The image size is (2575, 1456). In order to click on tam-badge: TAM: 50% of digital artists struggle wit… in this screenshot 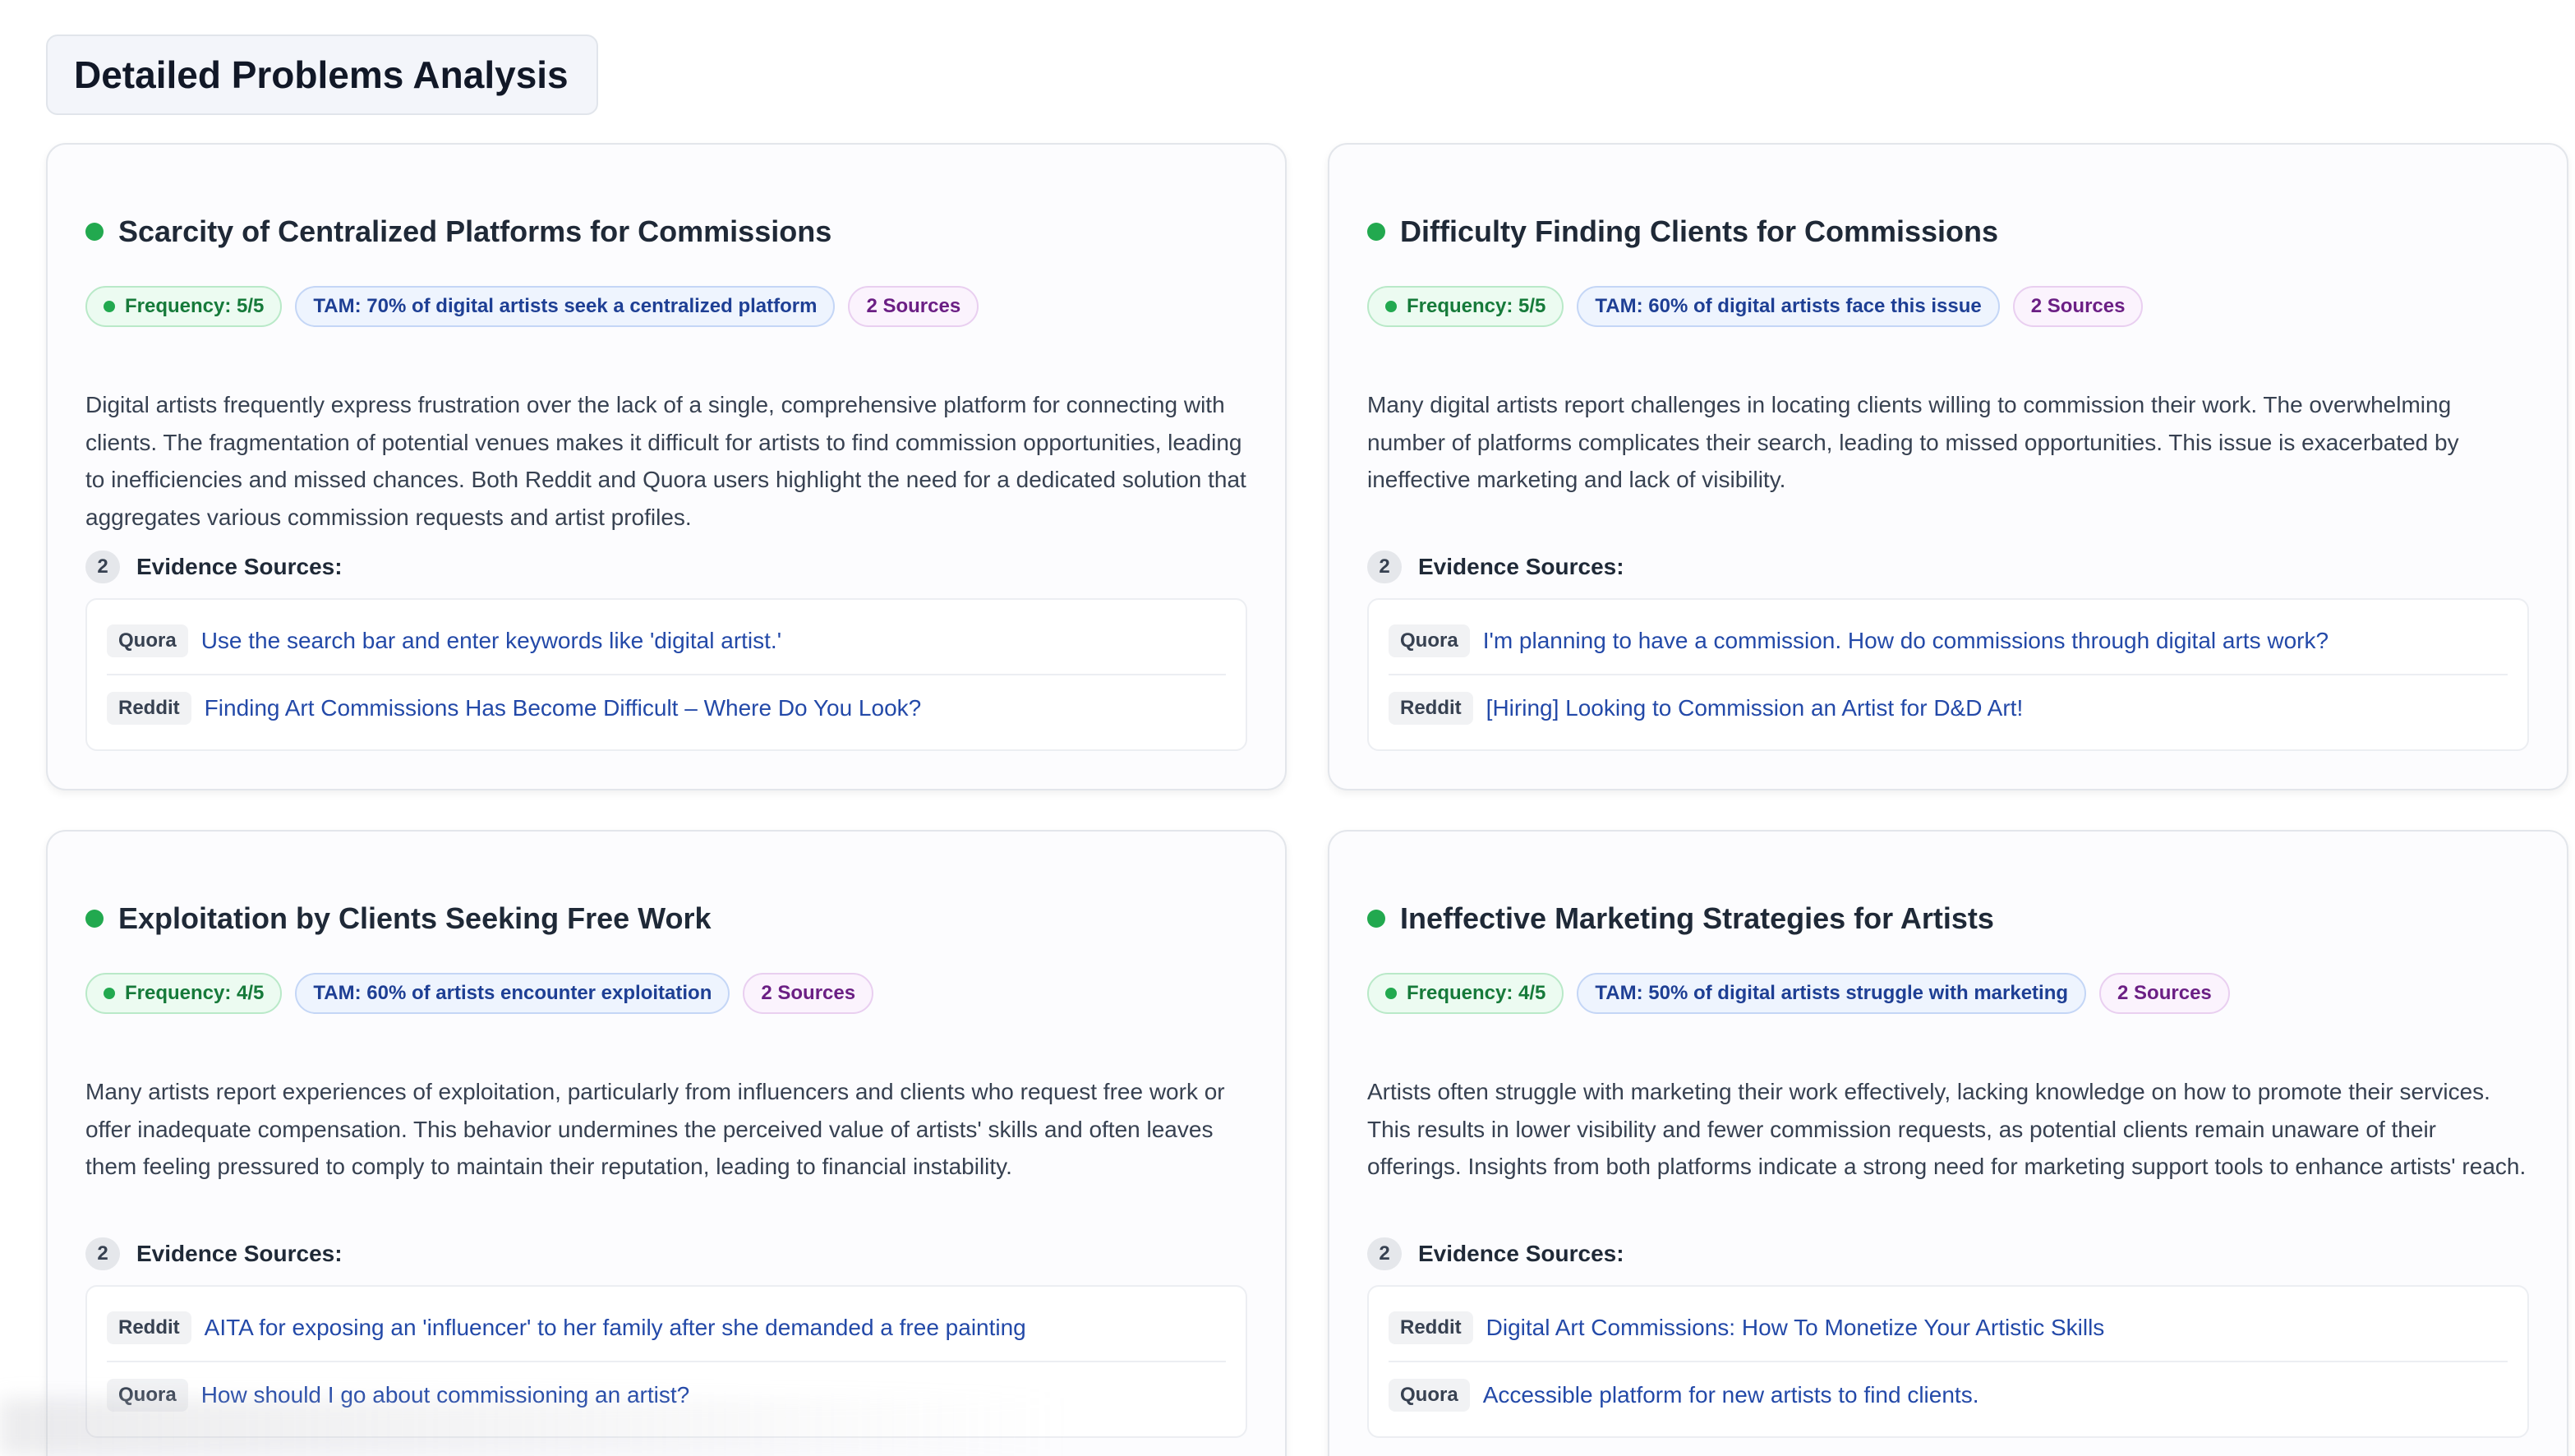, I will do `click(1832, 993)`.